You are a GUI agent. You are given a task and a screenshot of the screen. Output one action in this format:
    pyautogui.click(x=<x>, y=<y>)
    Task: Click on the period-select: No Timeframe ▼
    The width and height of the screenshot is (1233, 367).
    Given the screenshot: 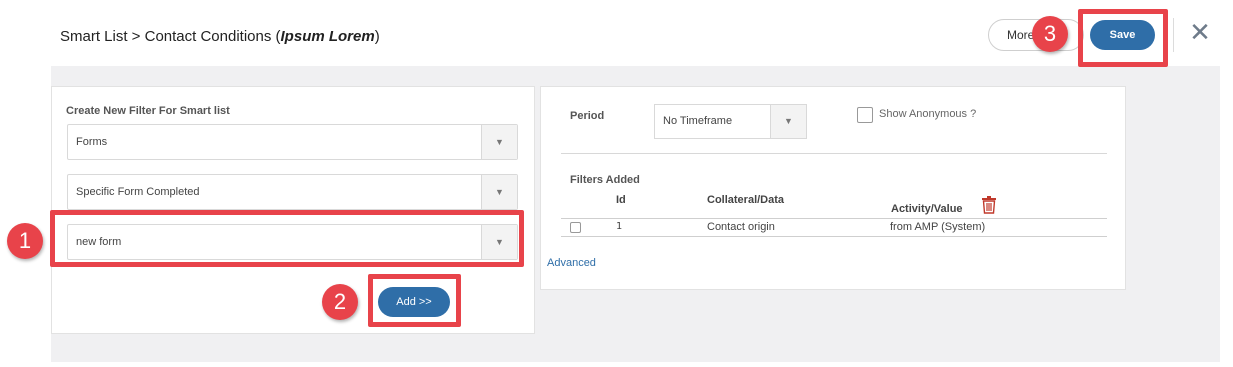 What is the action you would take?
    pyautogui.click(x=730, y=121)
    